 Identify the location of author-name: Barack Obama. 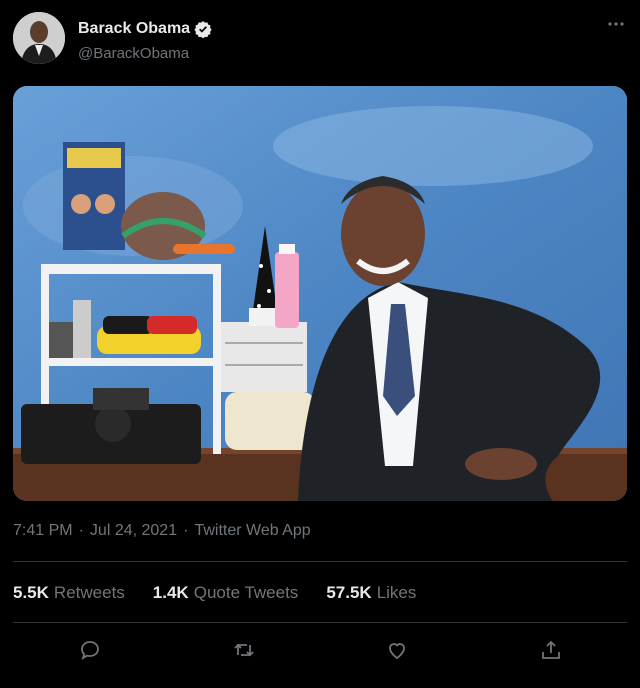
(134, 29).